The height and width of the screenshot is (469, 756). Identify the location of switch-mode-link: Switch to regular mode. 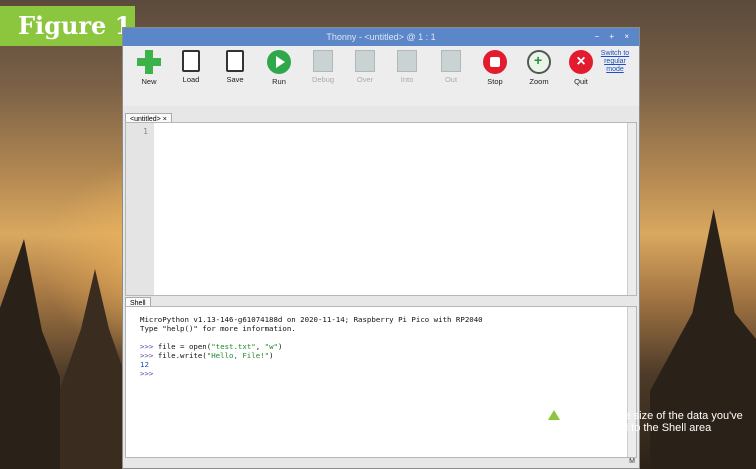
(615, 62).